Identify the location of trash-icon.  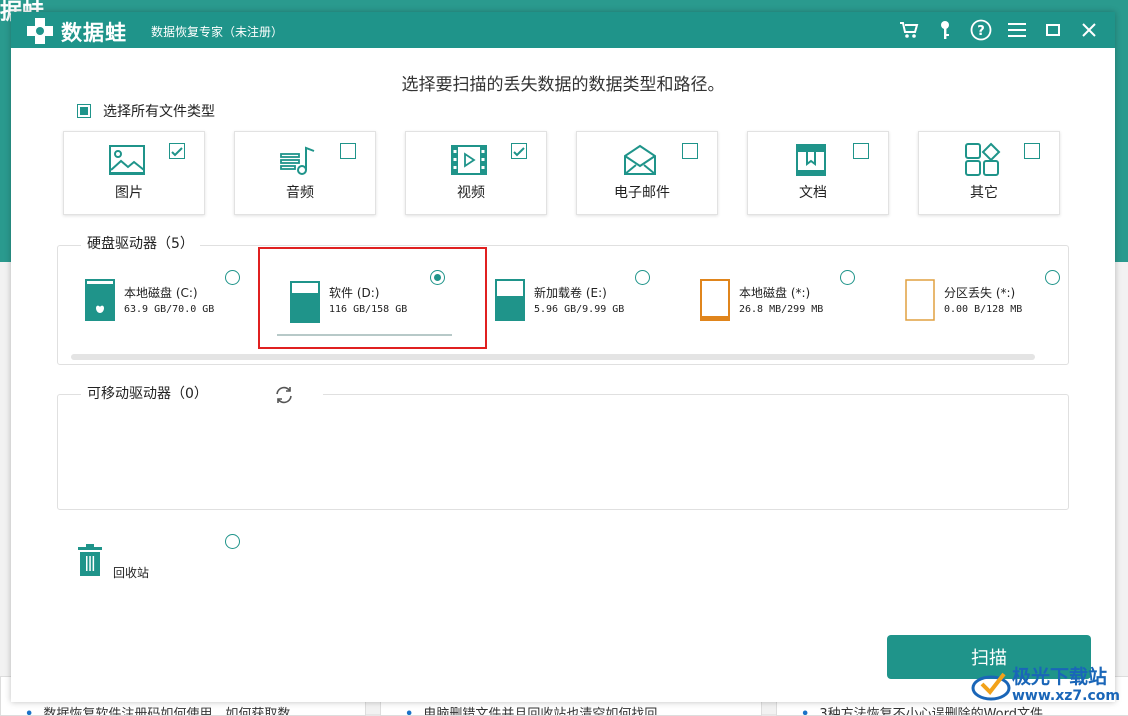
(90, 560).